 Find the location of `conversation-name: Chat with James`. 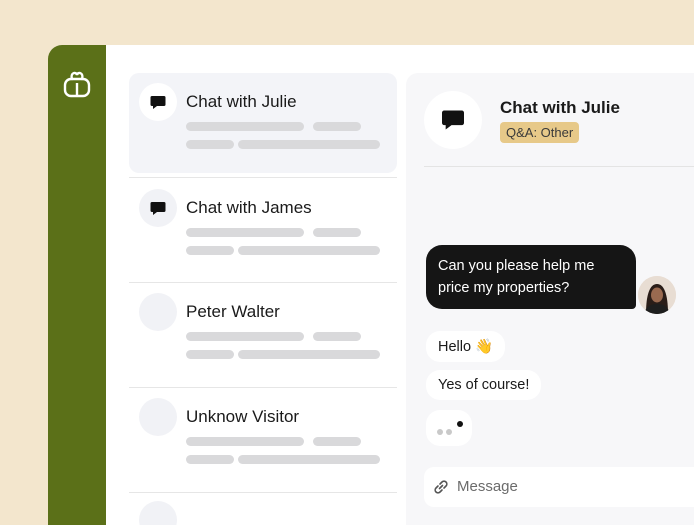

conversation-name: Chat with James is located at coordinates (249, 207).